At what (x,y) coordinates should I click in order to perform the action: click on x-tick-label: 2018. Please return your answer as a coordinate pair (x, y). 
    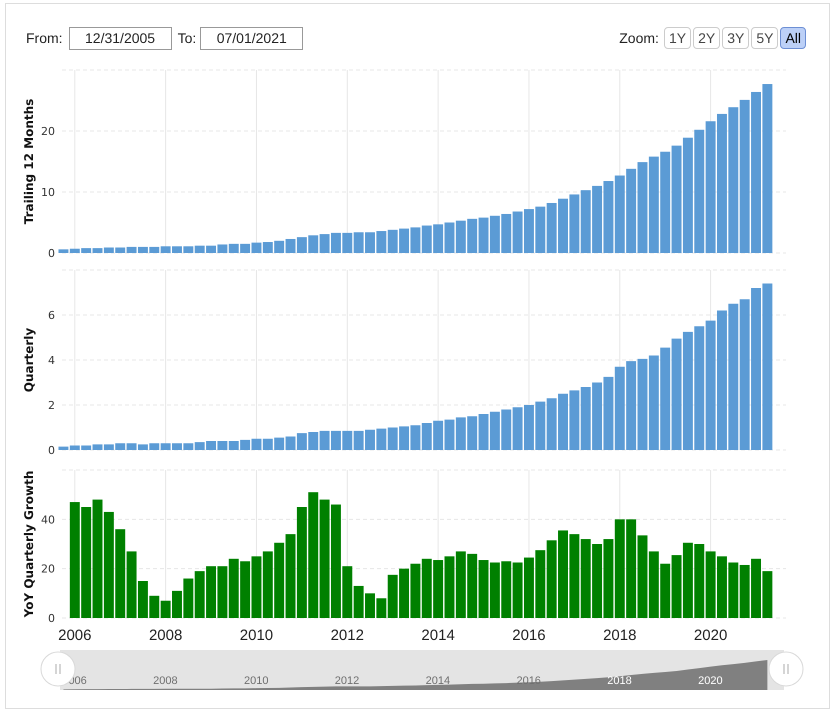
    Looking at the image, I should click on (619, 635).